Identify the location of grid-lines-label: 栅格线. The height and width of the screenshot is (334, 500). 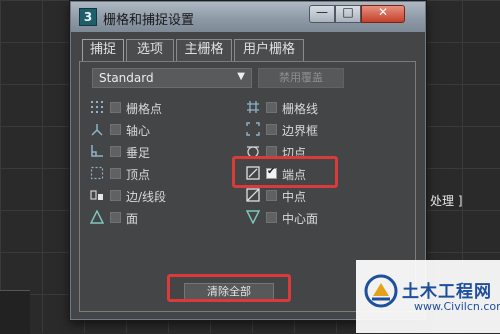
(300, 109).